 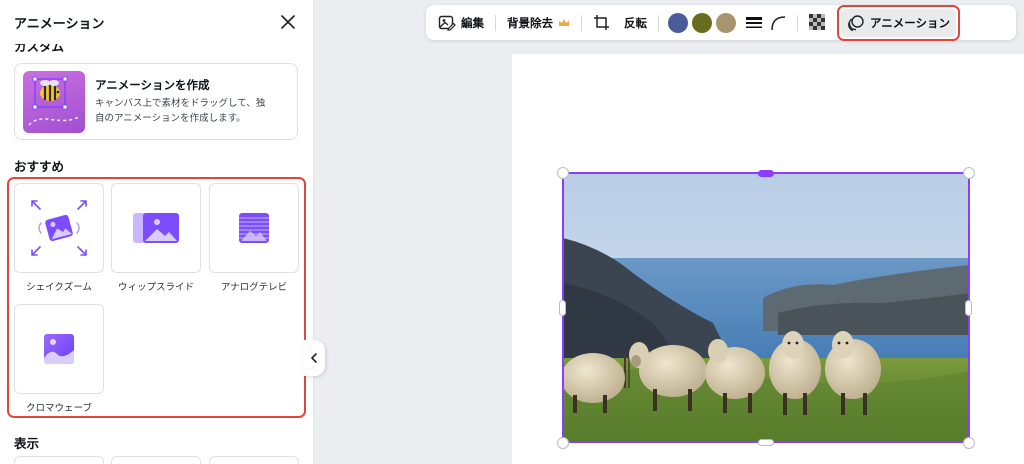 What do you see at coordinates (447, 23) in the screenshot?
I see `image-edit-icon` at bounding box center [447, 23].